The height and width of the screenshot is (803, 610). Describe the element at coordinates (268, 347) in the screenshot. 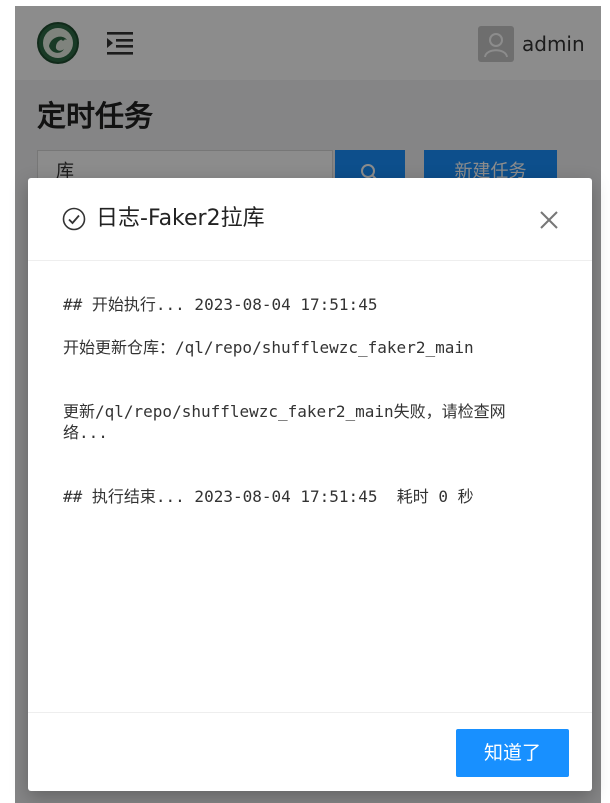

I see `log-line: 开始更新仓库：/ql/repo/shufflewzc_faker2_main` at that location.